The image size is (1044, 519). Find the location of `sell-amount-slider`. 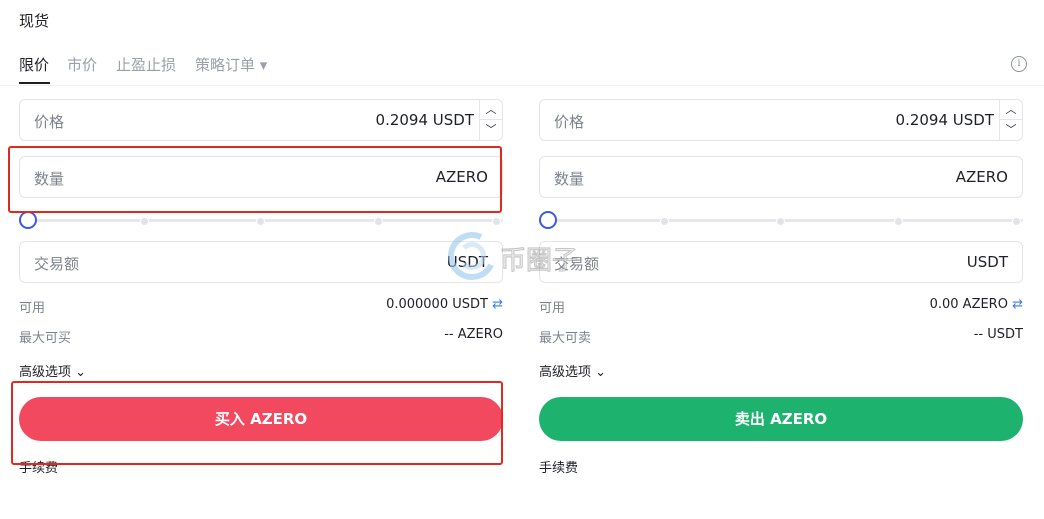

sell-amount-slider is located at coordinates (781, 220).